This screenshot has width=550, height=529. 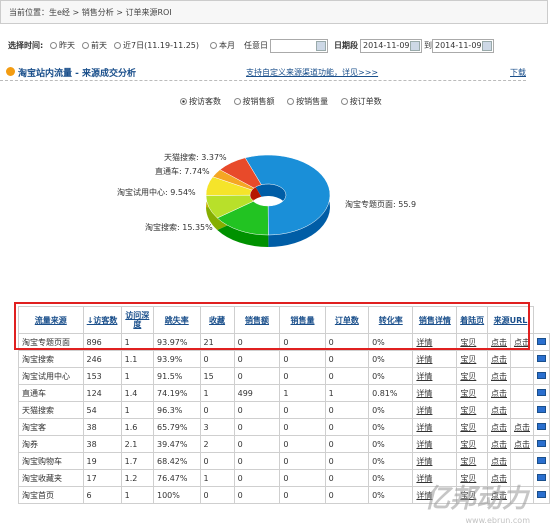 I want to click on metric-sales-volume: 按销售量, so click(x=307, y=101).